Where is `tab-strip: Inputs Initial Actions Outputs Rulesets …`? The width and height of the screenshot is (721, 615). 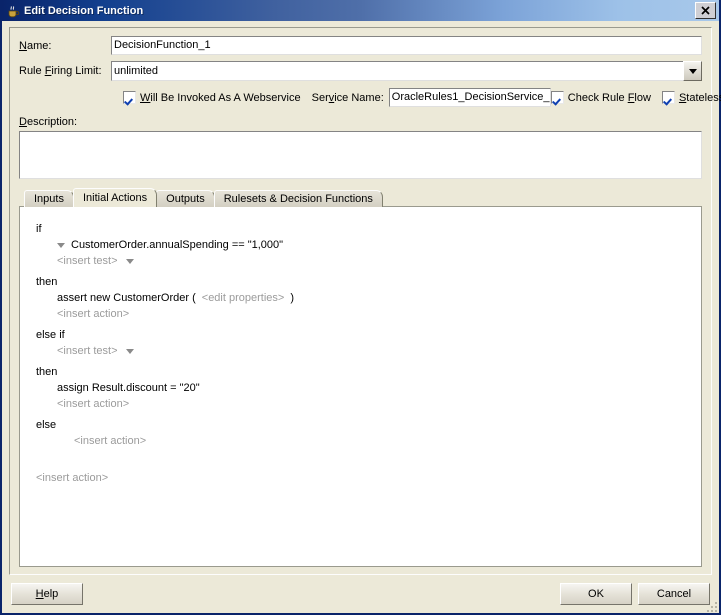
tab-strip: Inputs Initial Actions Outputs Rulesets … is located at coordinates (360, 197).